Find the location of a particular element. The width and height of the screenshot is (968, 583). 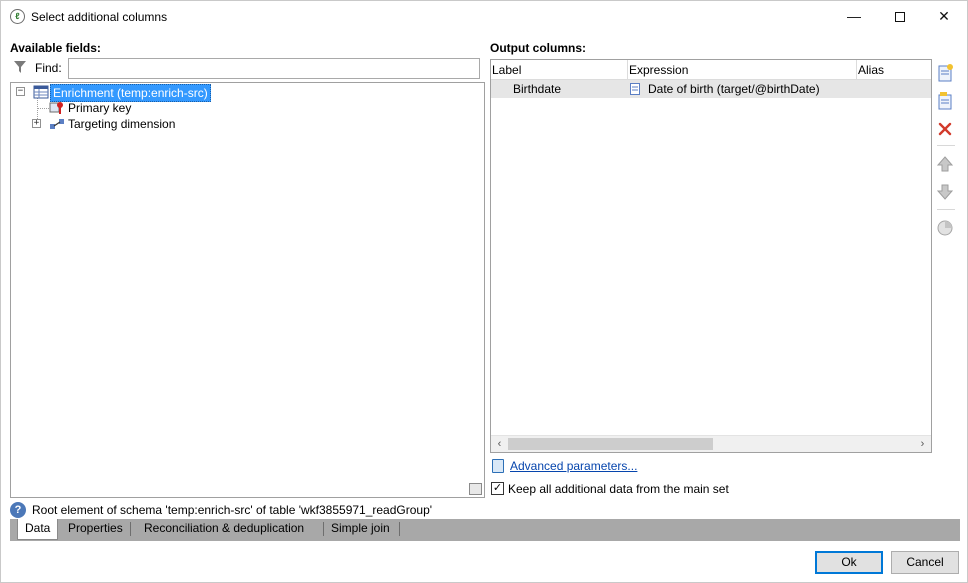

scroll-left-icon: ‹ is located at coordinates (499, 444).